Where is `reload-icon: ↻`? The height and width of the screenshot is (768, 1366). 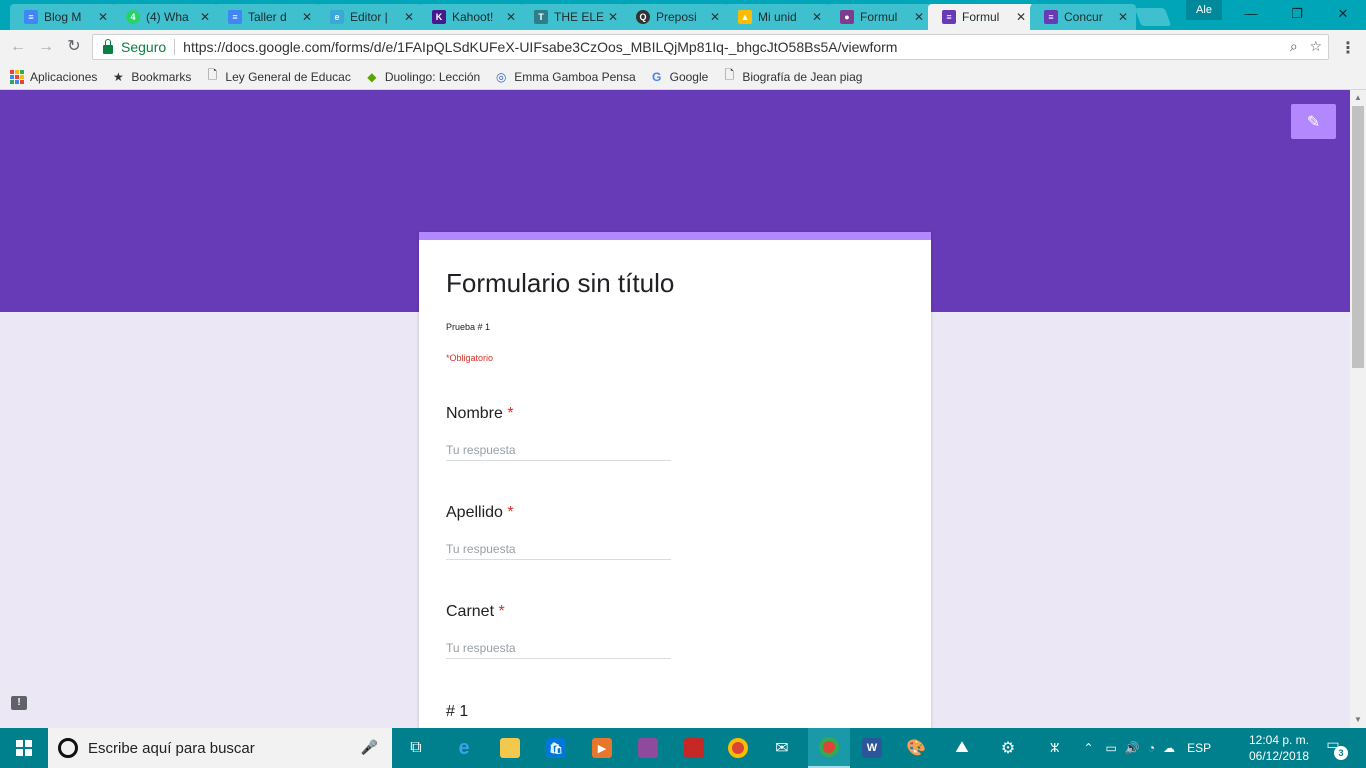 reload-icon: ↻ is located at coordinates (74, 47).